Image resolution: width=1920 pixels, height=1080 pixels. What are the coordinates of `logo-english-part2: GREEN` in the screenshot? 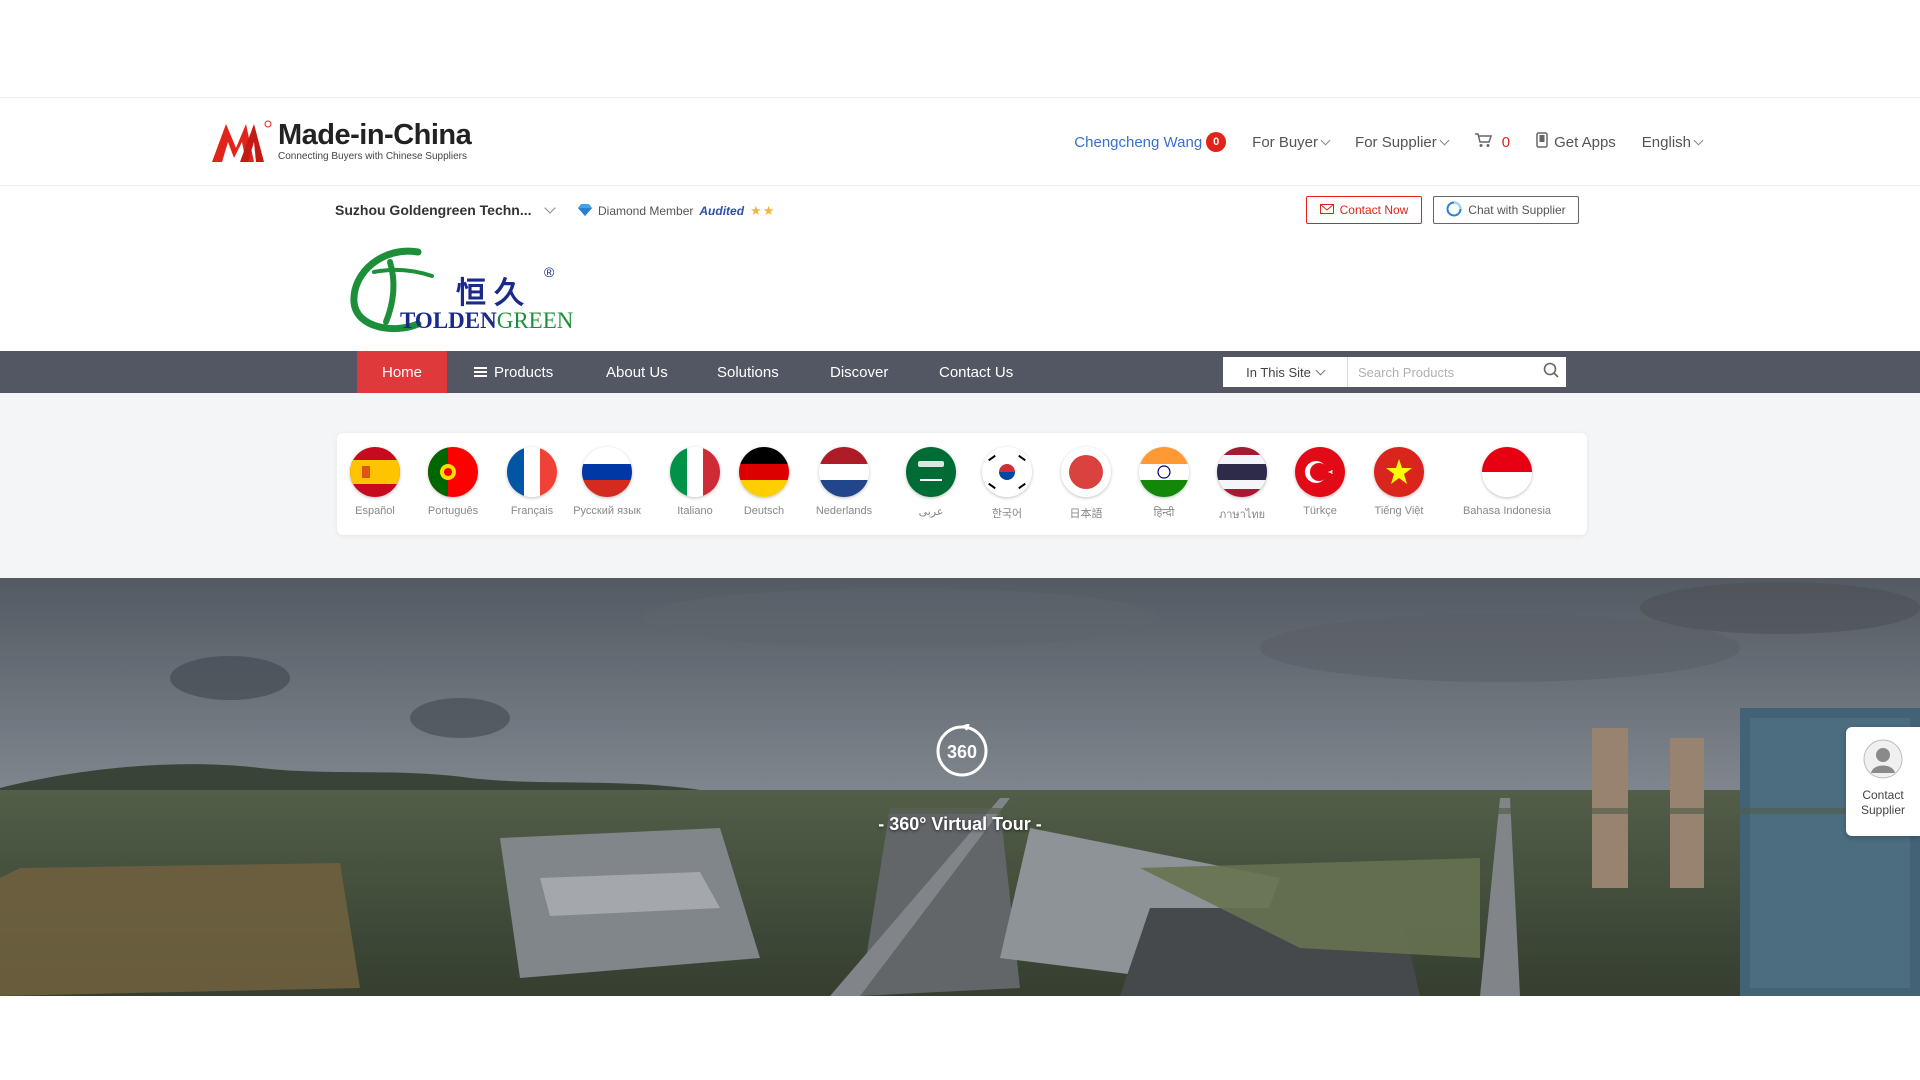 It's located at (535, 320).